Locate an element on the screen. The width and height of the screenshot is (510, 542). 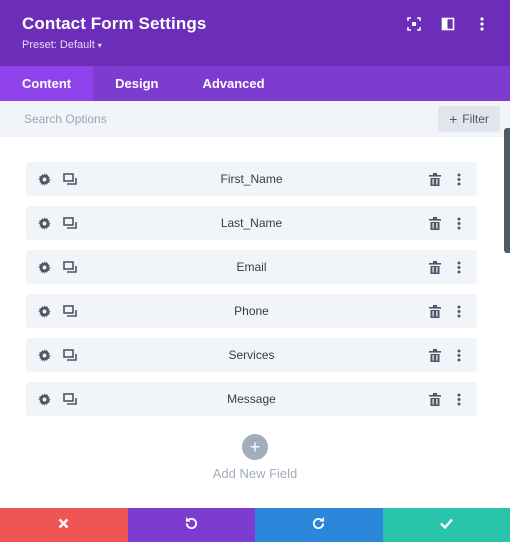
field-row: Services is located at coordinates (251, 355).